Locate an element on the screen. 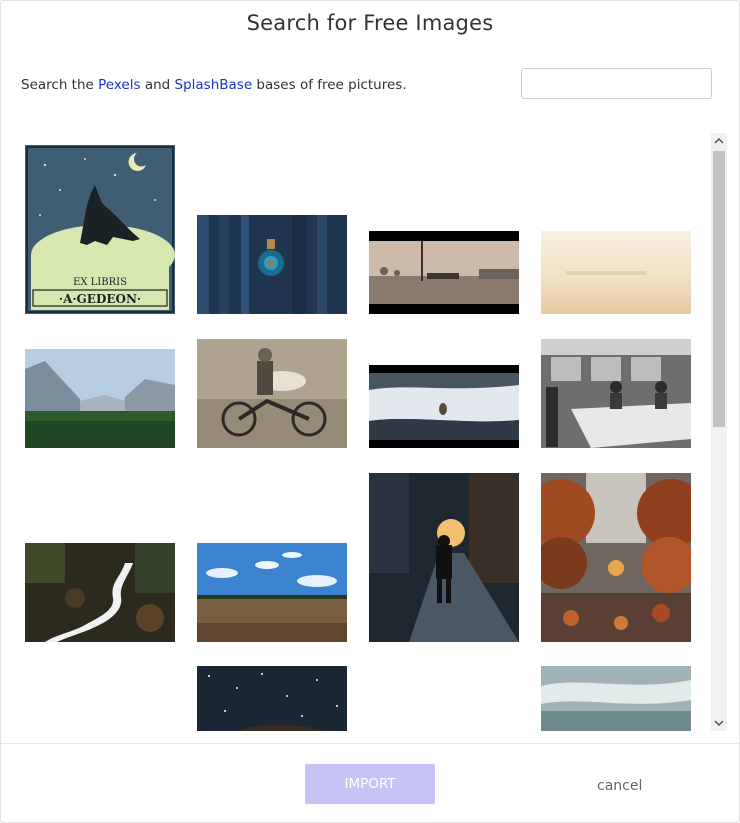 This screenshot has height=823, width=740. cancel-button: cancel is located at coordinates (619, 786).